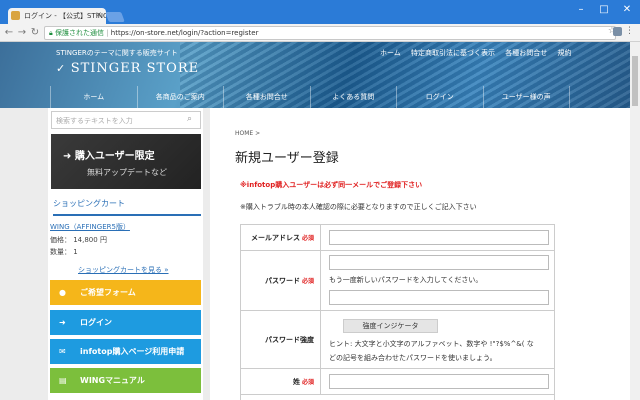  I want to click on tab-title: ログイン - 【公式】STINGER, so click(65, 16).